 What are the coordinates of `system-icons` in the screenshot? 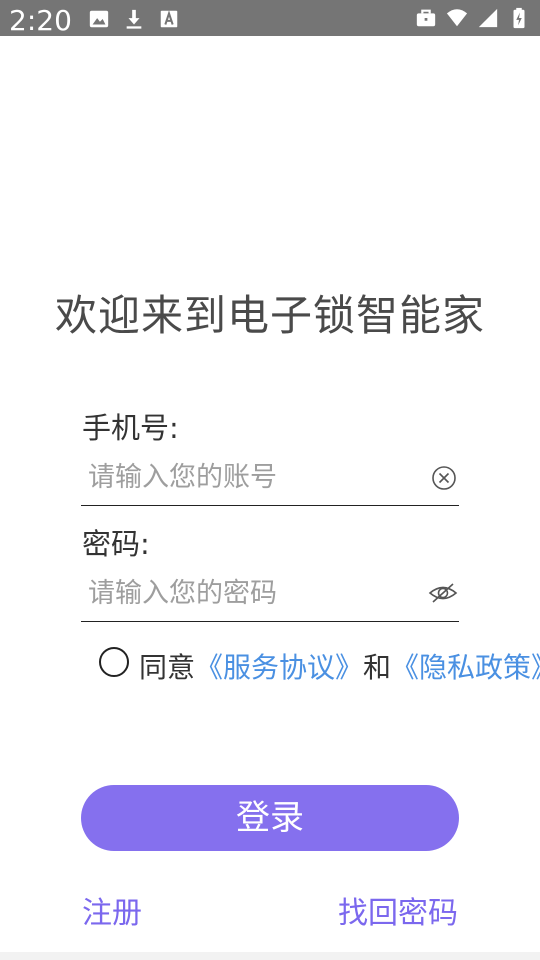 It's located at (472, 18).